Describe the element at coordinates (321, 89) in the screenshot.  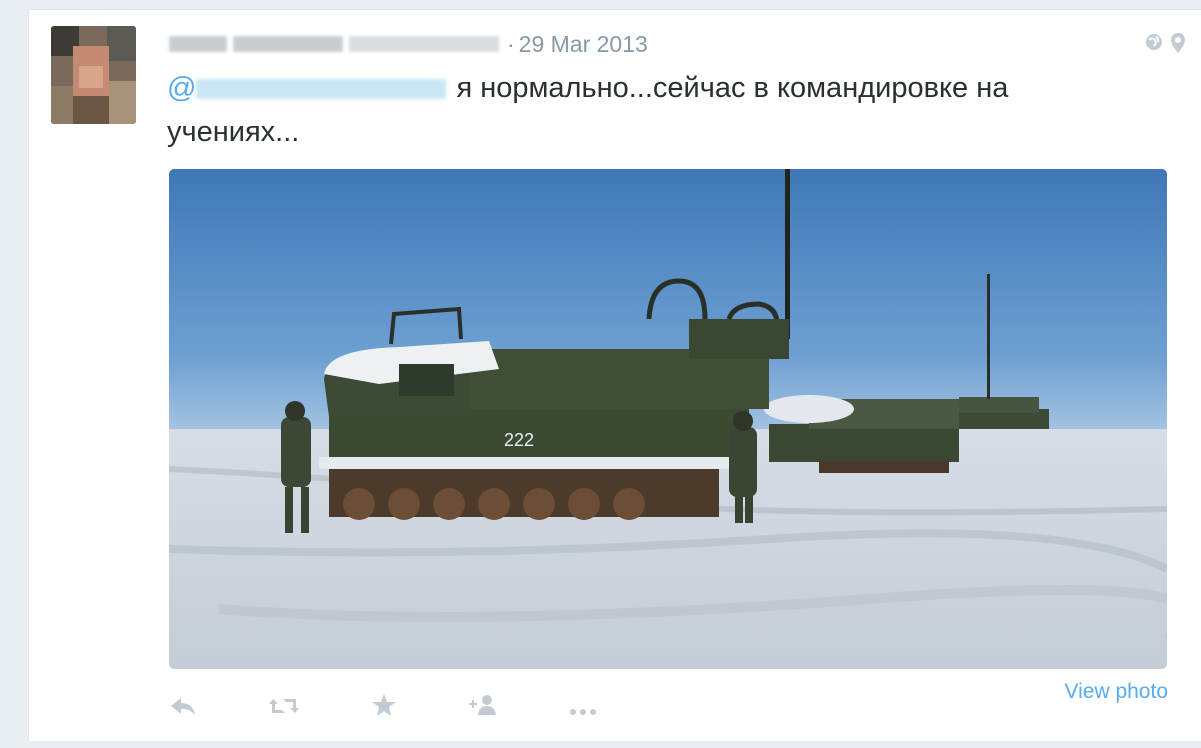
I see `mention-handle-blur` at that location.